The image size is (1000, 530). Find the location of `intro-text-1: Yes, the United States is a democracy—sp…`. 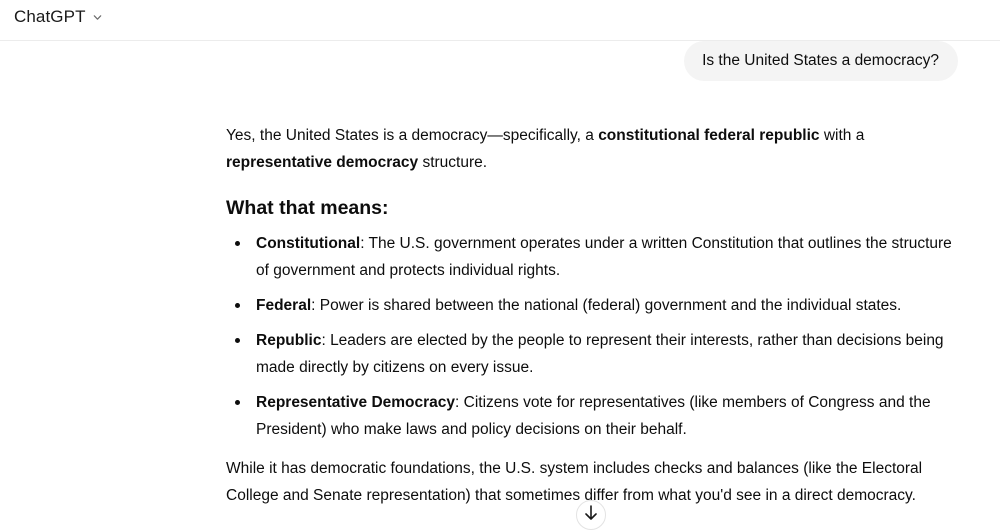

intro-text-1: Yes, the United States is a democracy—sp… is located at coordinates (412, 135).